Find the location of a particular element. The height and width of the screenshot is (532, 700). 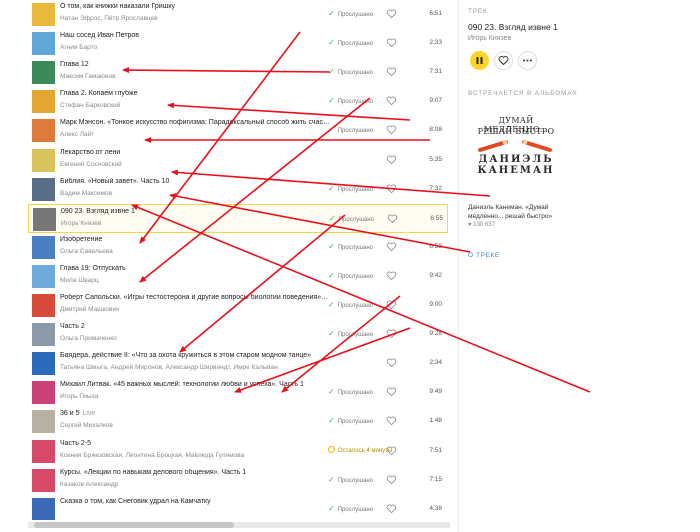

track-title: Глава 2. Копаем глубже is located at coordinates (195, 93).